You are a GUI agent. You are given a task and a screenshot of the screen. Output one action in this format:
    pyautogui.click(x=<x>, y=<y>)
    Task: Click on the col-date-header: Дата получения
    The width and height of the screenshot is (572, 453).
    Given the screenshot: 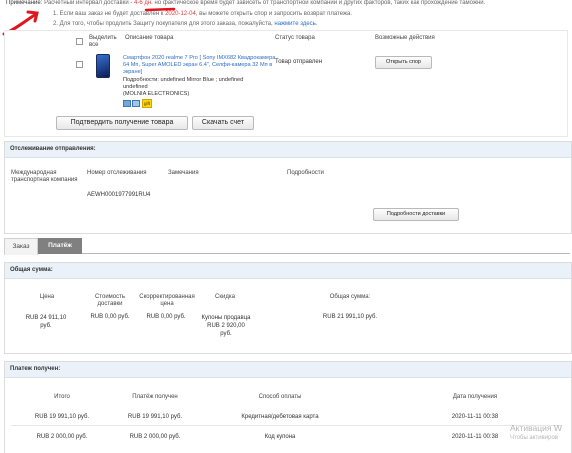 What is the action you would take?
    pyautogui.click(x=475, y=397)
    